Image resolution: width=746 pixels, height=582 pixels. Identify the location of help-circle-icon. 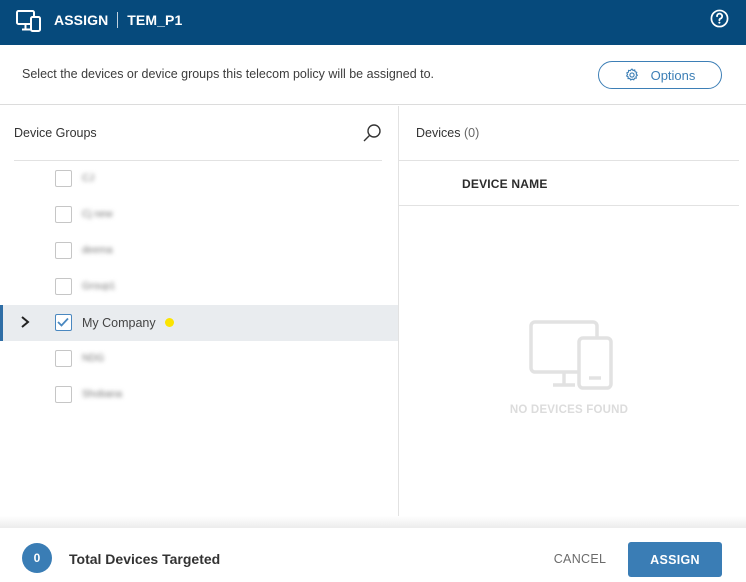
(719, 18).